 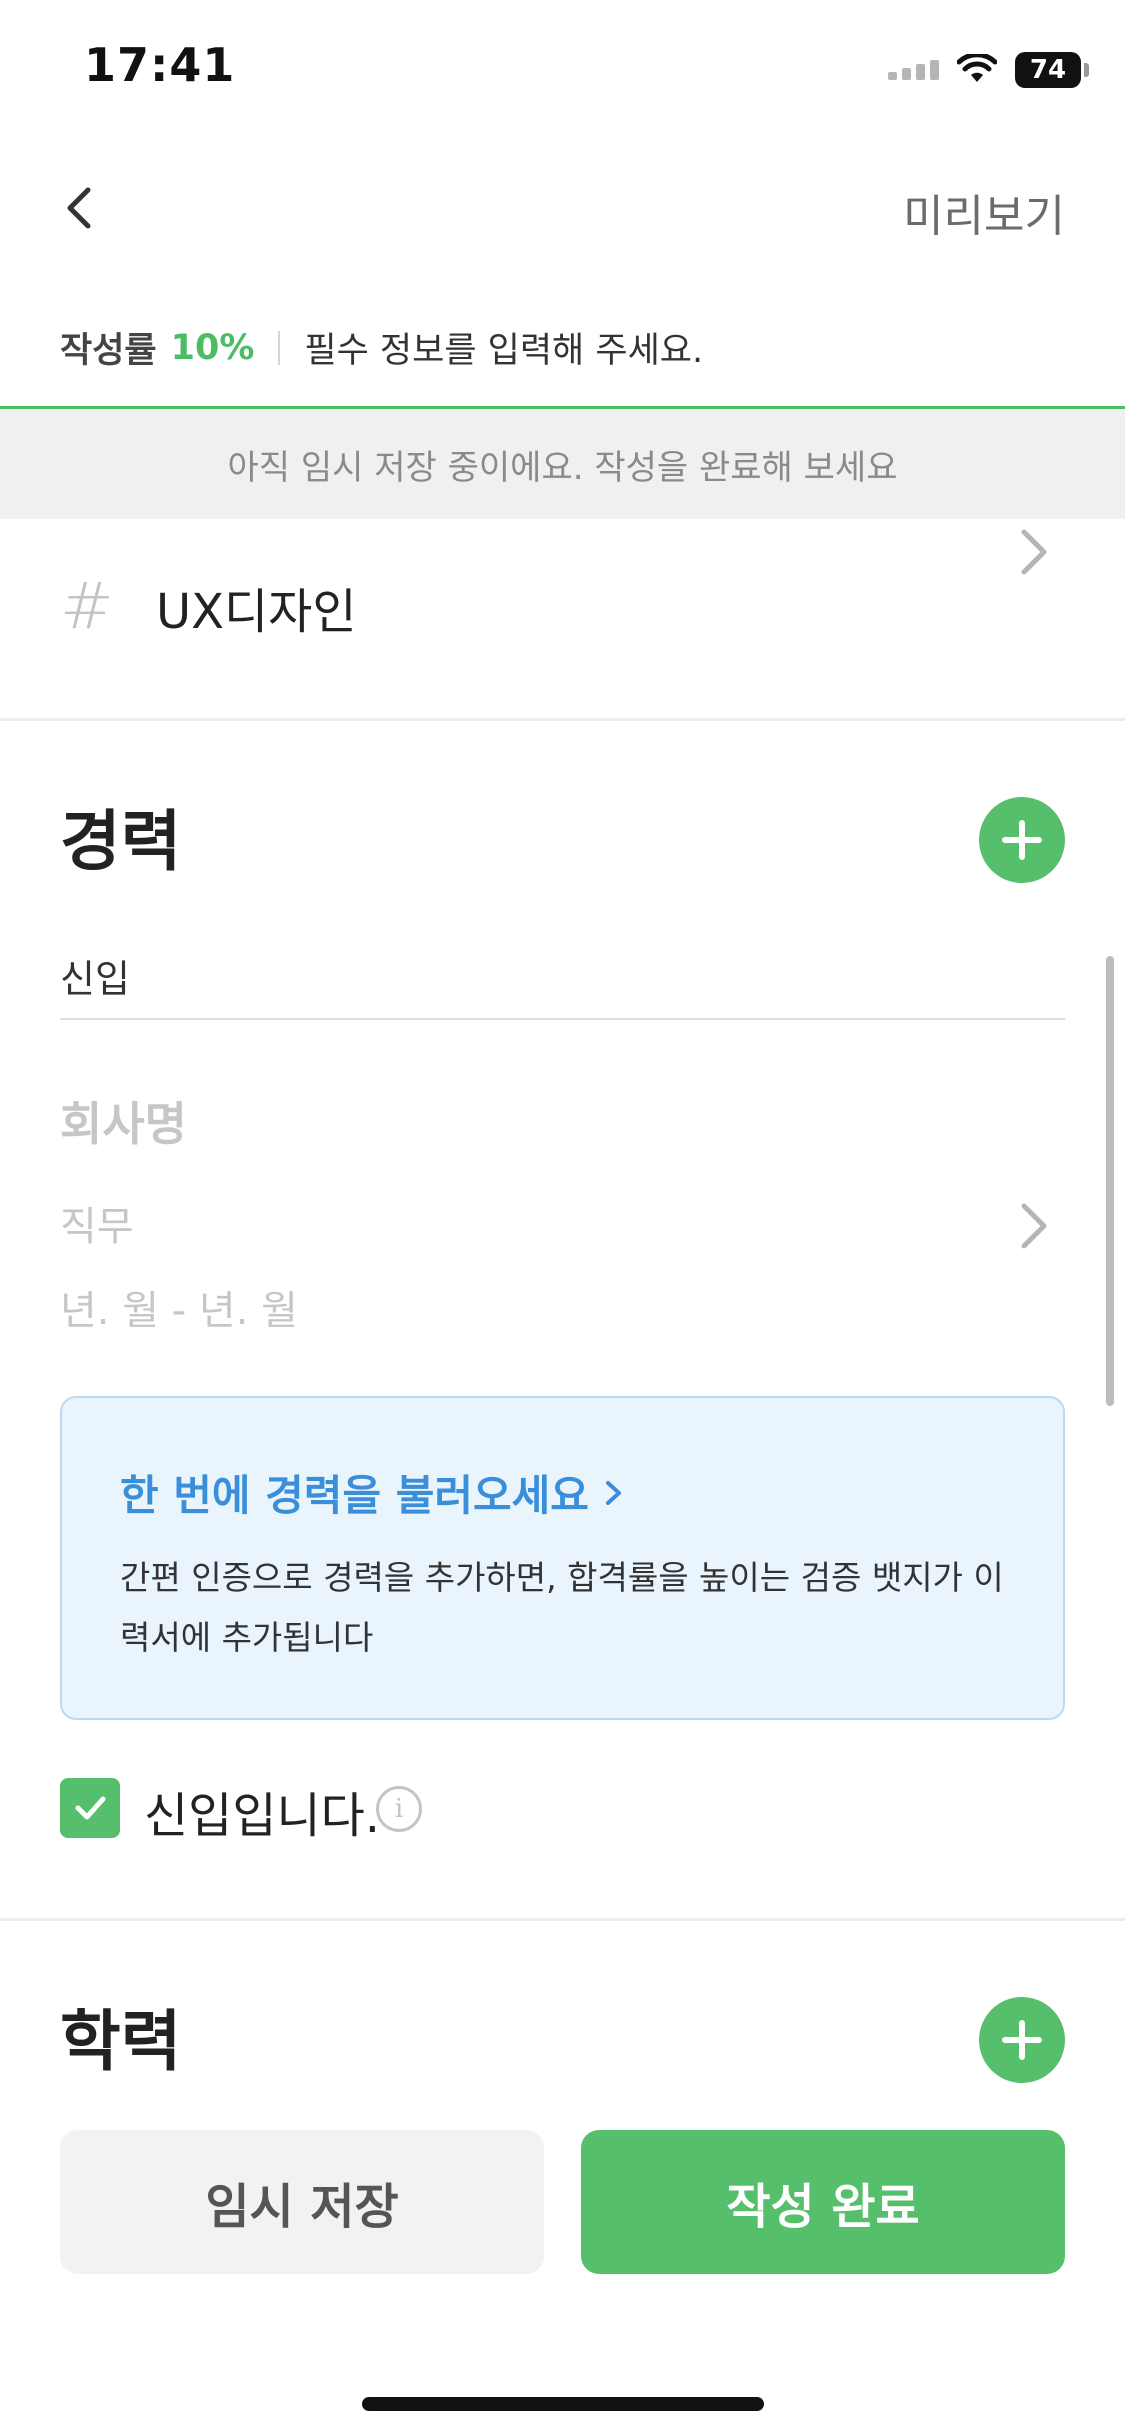 What do you see at coordinates (399, 1809) in the screenshot?
I see `info-icon: i` at bounding box center [399, 1809].